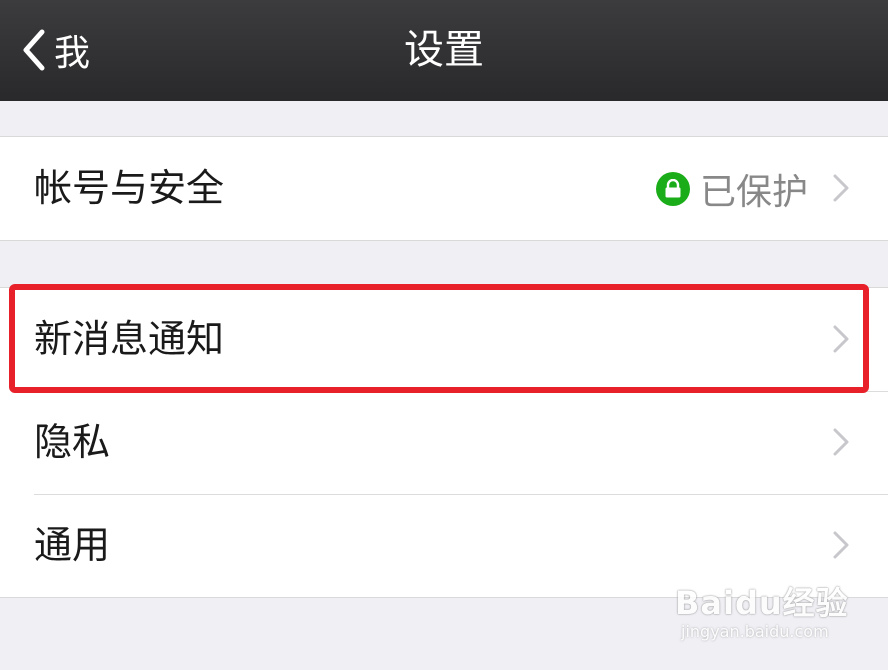  I want to click on watermark: Baidu经验 jingyan.baidu.com, so click(765, 614).